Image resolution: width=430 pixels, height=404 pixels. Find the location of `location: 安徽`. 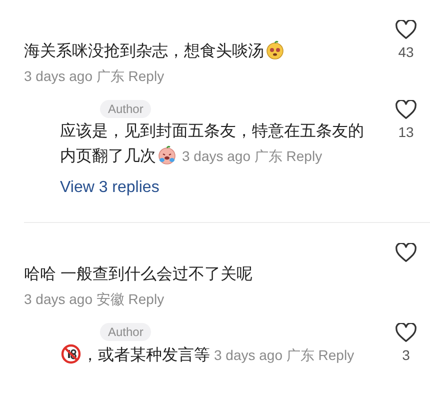

location: 安徽 is located at coordinates (110, 299).